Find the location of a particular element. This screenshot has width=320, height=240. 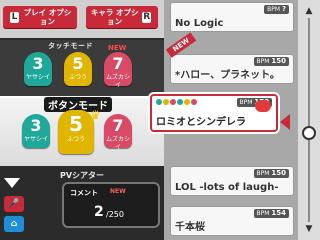

comment-total: /250 is located at coordinates (115, 214).